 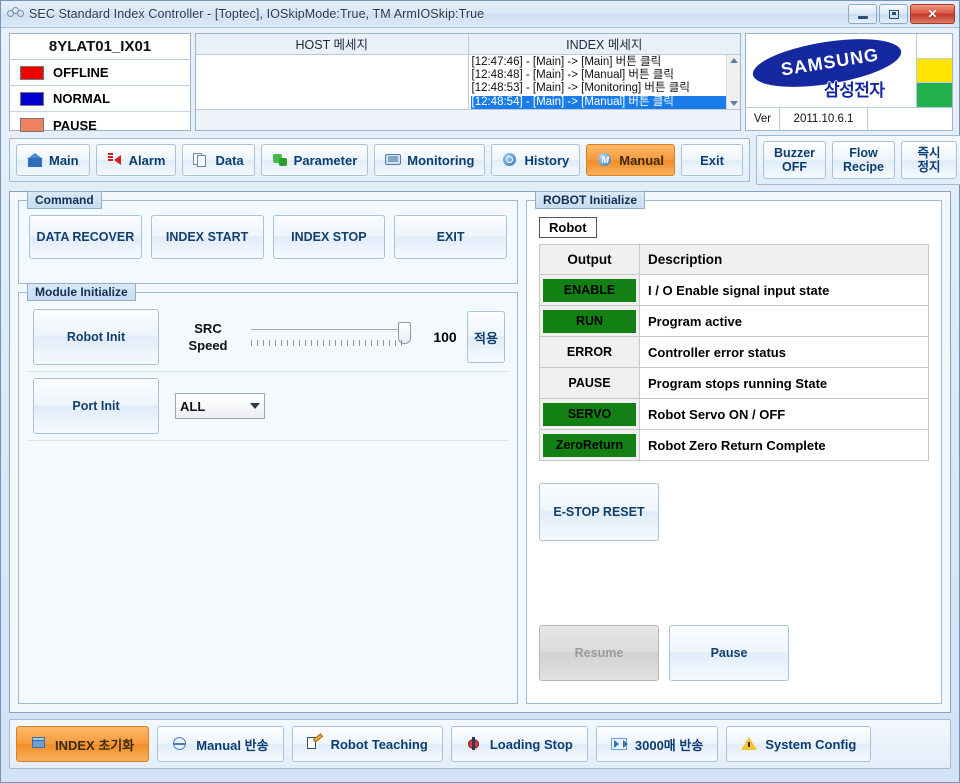 What do you see at coordinates (929, 153) in the screenshot?
I see `estop-line1: 즉시` at bounding box center [929, 153].